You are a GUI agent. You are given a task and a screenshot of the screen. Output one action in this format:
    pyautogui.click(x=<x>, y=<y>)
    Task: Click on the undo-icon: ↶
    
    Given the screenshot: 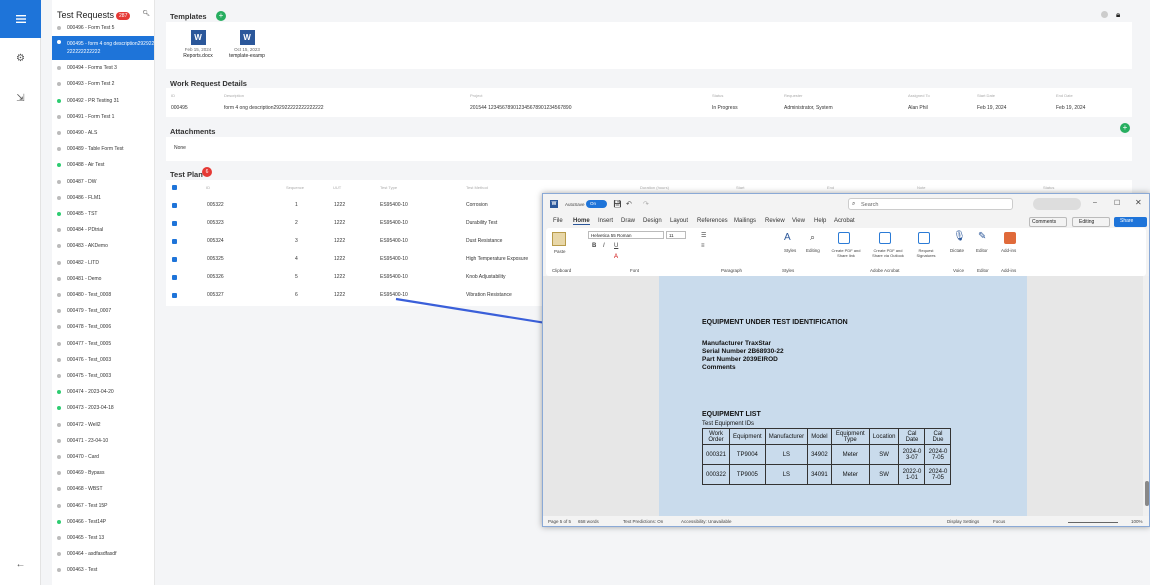 What is the action you would take?
    pyautogui.click(x=629, y=204)
    